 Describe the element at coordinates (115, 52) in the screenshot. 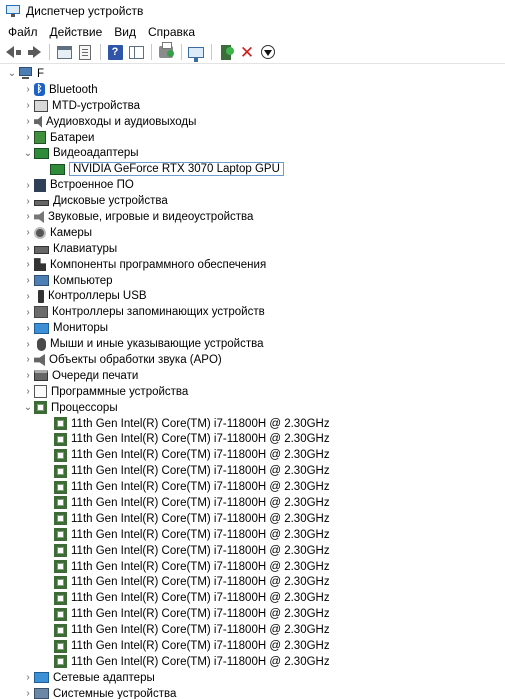

I see `help-button: ?` at that location.